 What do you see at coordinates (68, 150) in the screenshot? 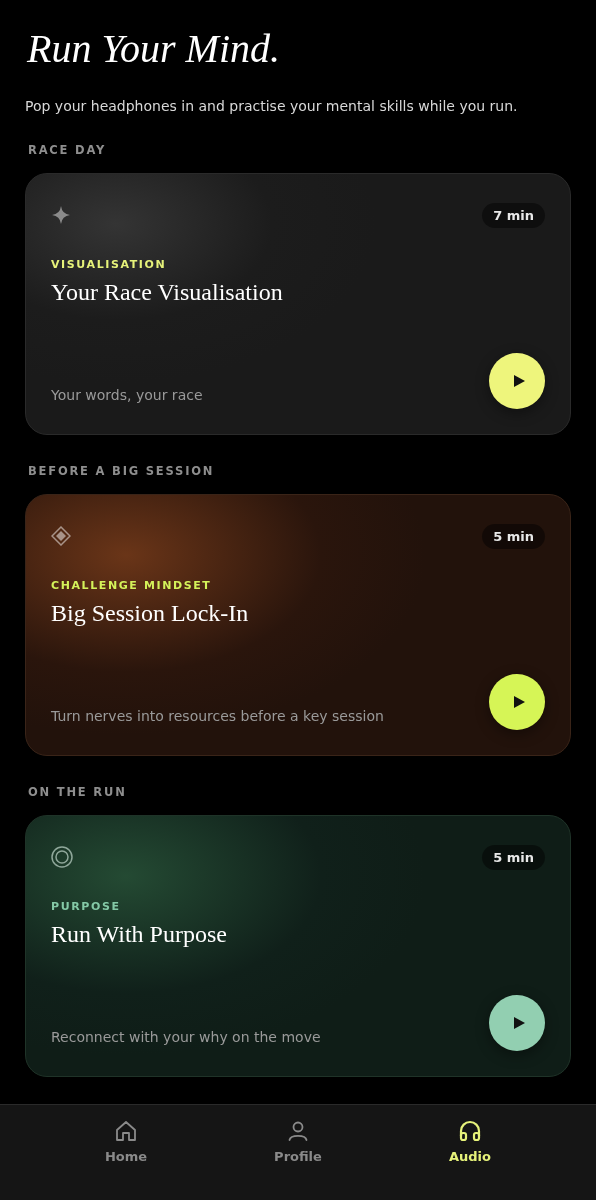
I see `section-label: RACE DAY` at bounding box center [68, 150].